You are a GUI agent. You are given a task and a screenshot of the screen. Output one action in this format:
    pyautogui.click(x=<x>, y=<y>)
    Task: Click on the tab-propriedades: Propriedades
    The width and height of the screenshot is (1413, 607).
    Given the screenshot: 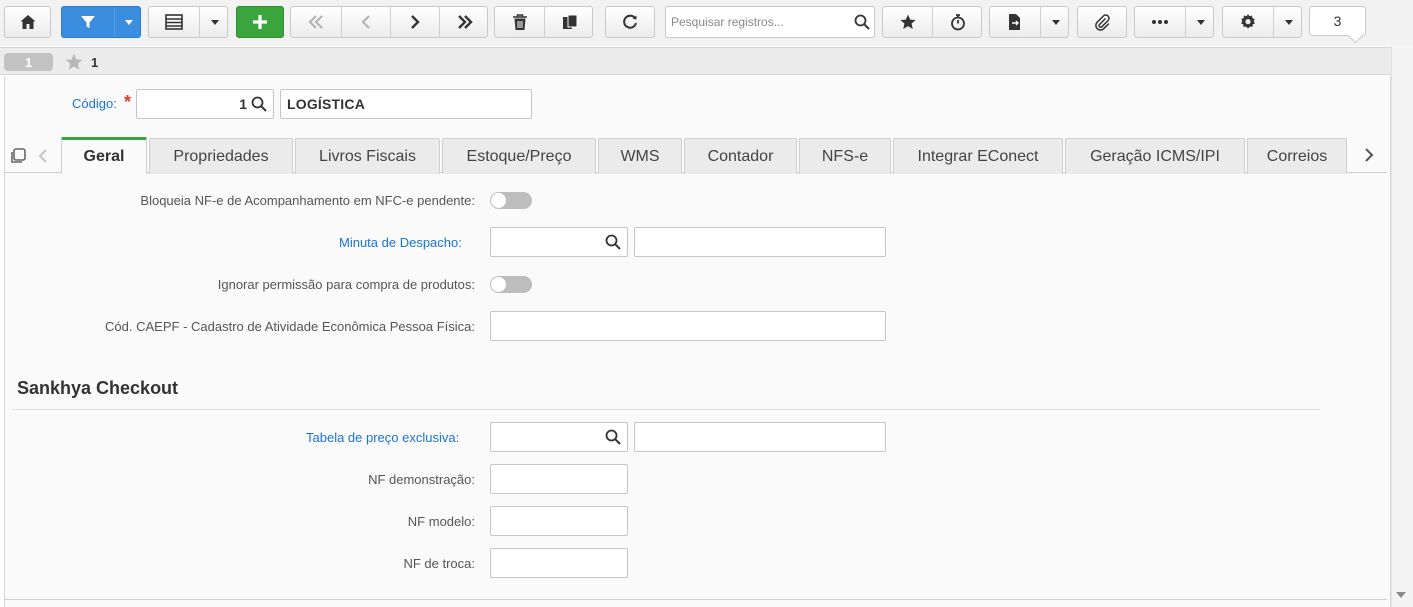 What is the action you would take?
    pyautogui.click(x=221, y=156)
    